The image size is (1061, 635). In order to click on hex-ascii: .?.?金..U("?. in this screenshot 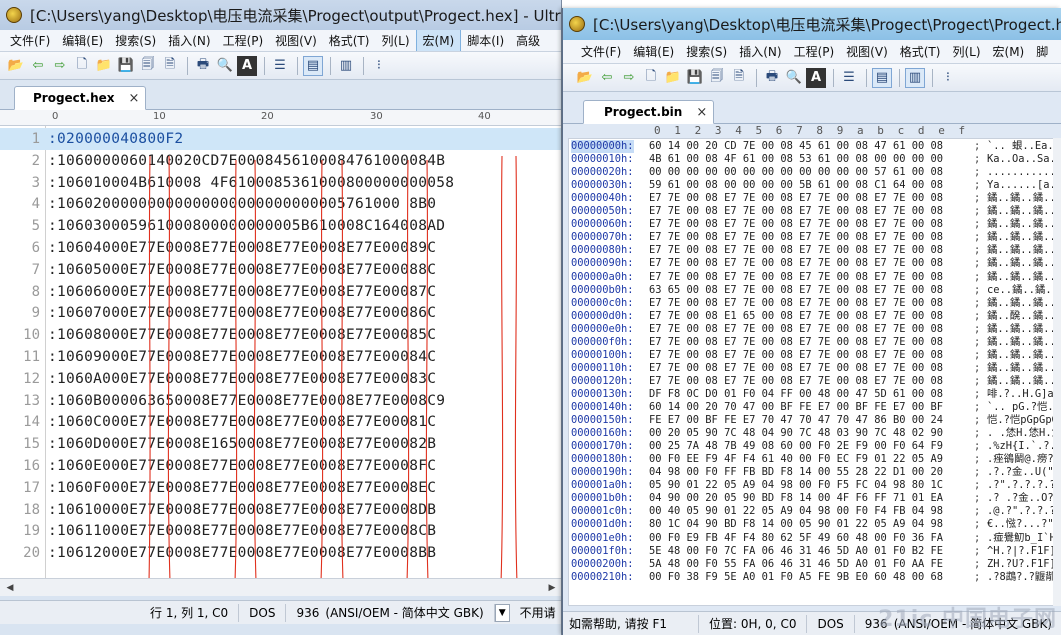, I will do `click(1022, 472)`.